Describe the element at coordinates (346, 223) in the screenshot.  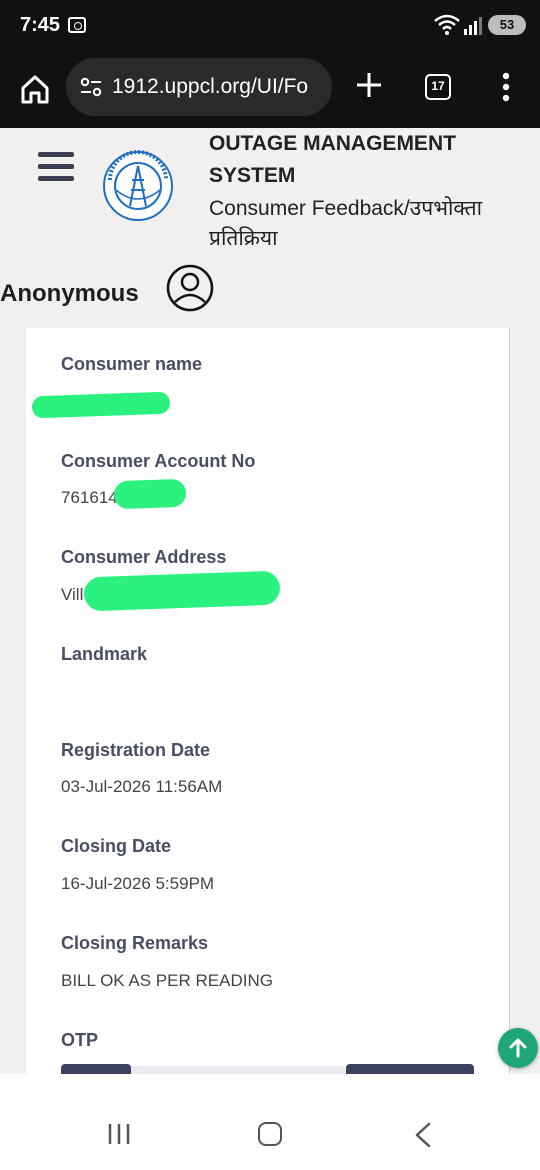
I see `page-subtitle: Consumer Feedback/उपभोक्ता प्रतिक्रिया` at that location.